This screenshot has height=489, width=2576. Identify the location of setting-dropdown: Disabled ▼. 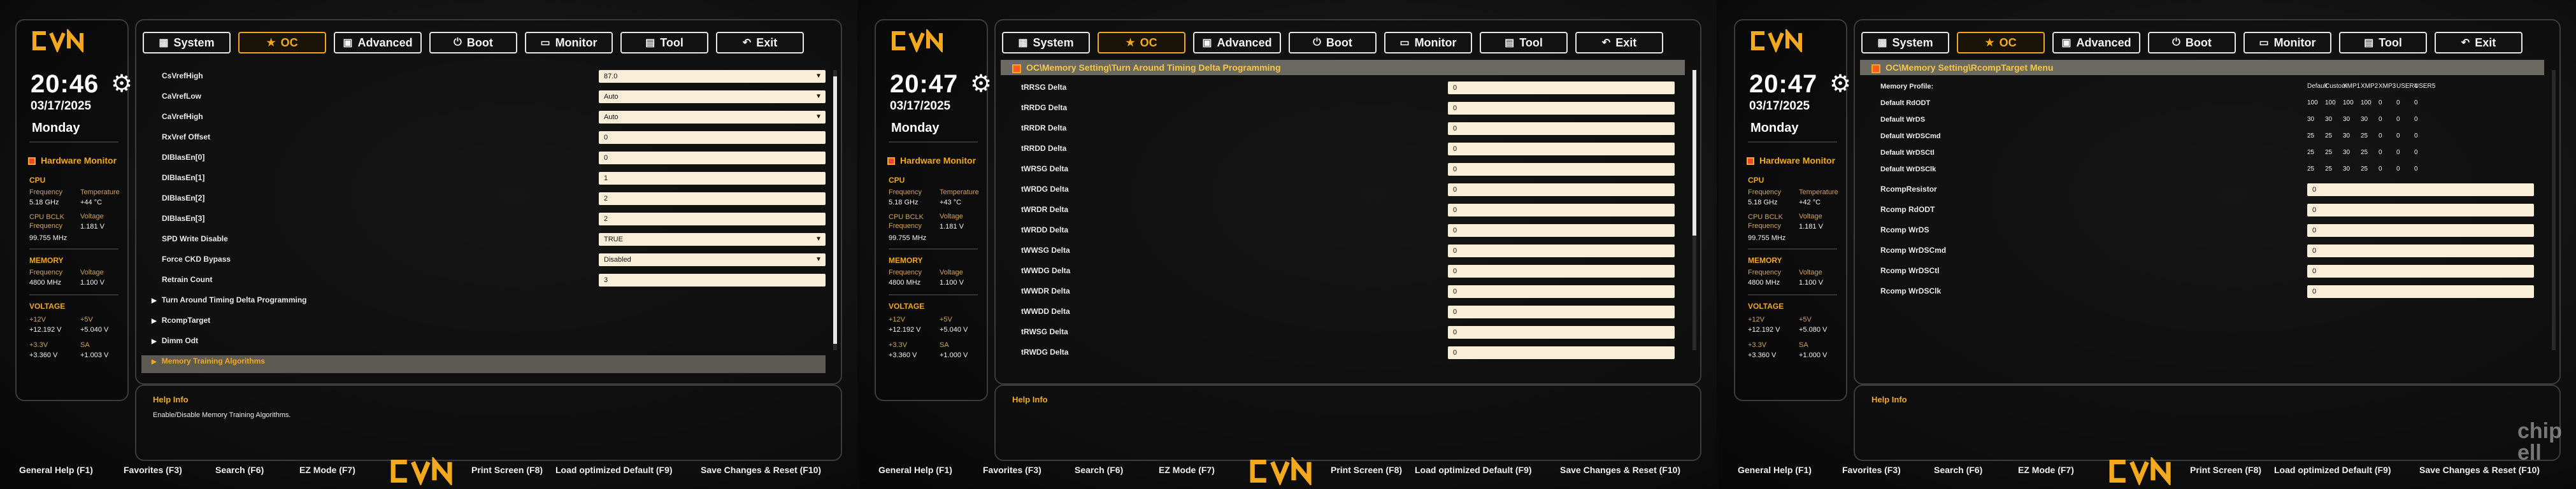
(713, 259).